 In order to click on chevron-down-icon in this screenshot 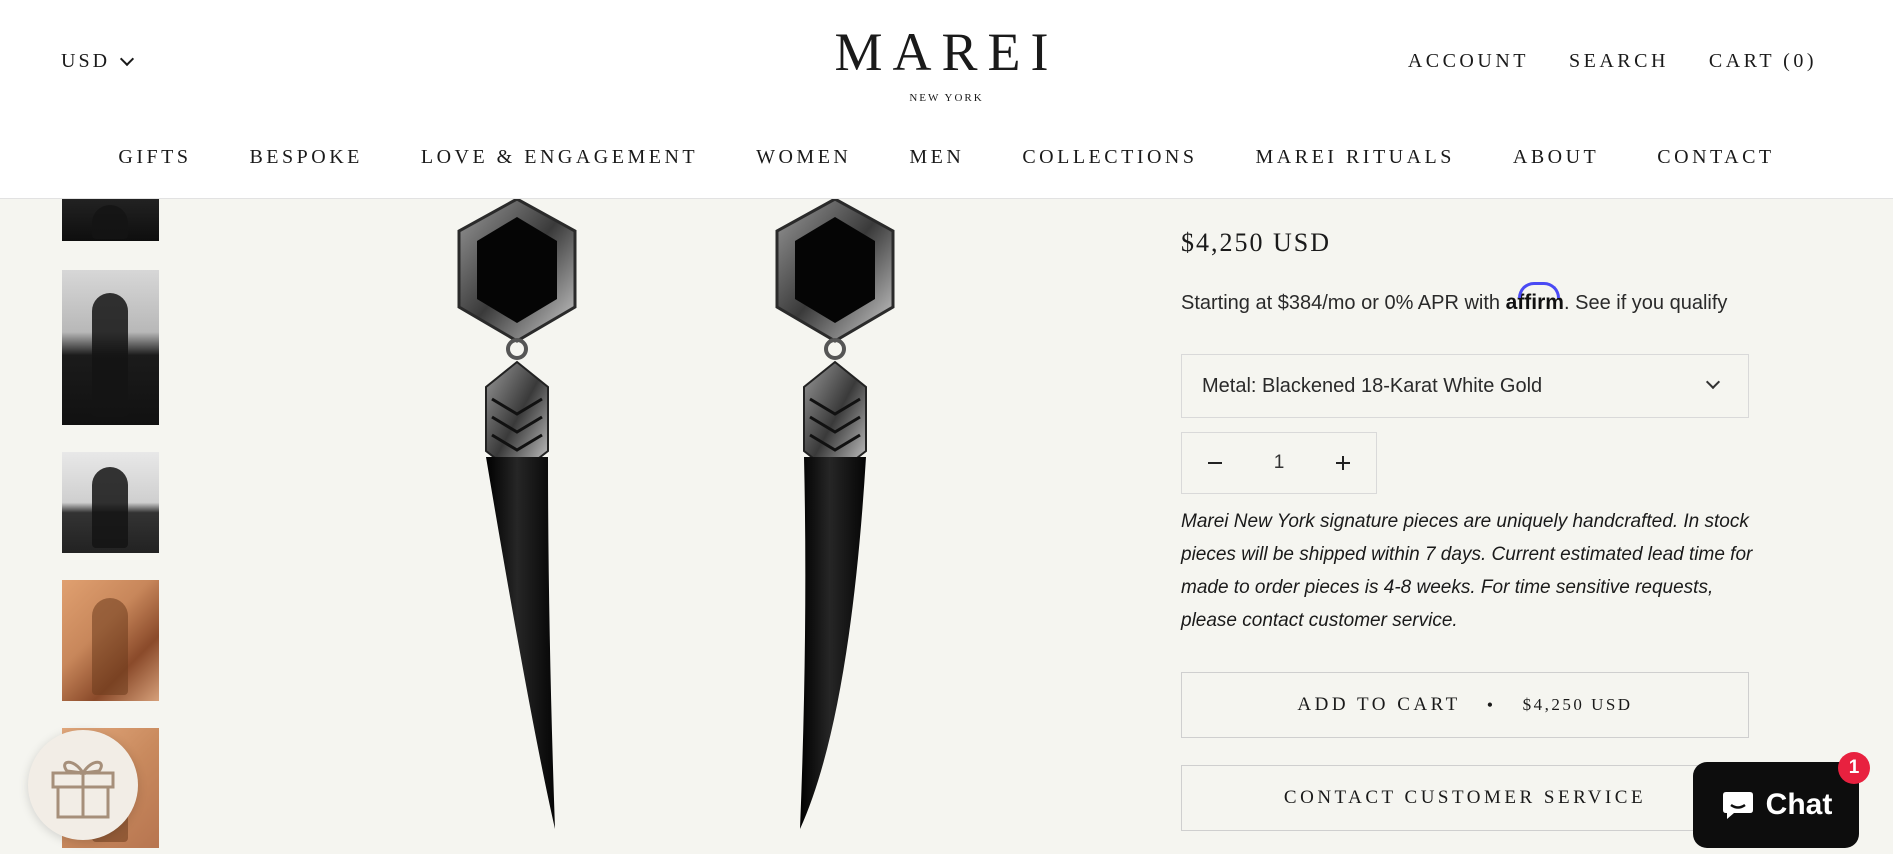, I will do `click(1713, 382)`.